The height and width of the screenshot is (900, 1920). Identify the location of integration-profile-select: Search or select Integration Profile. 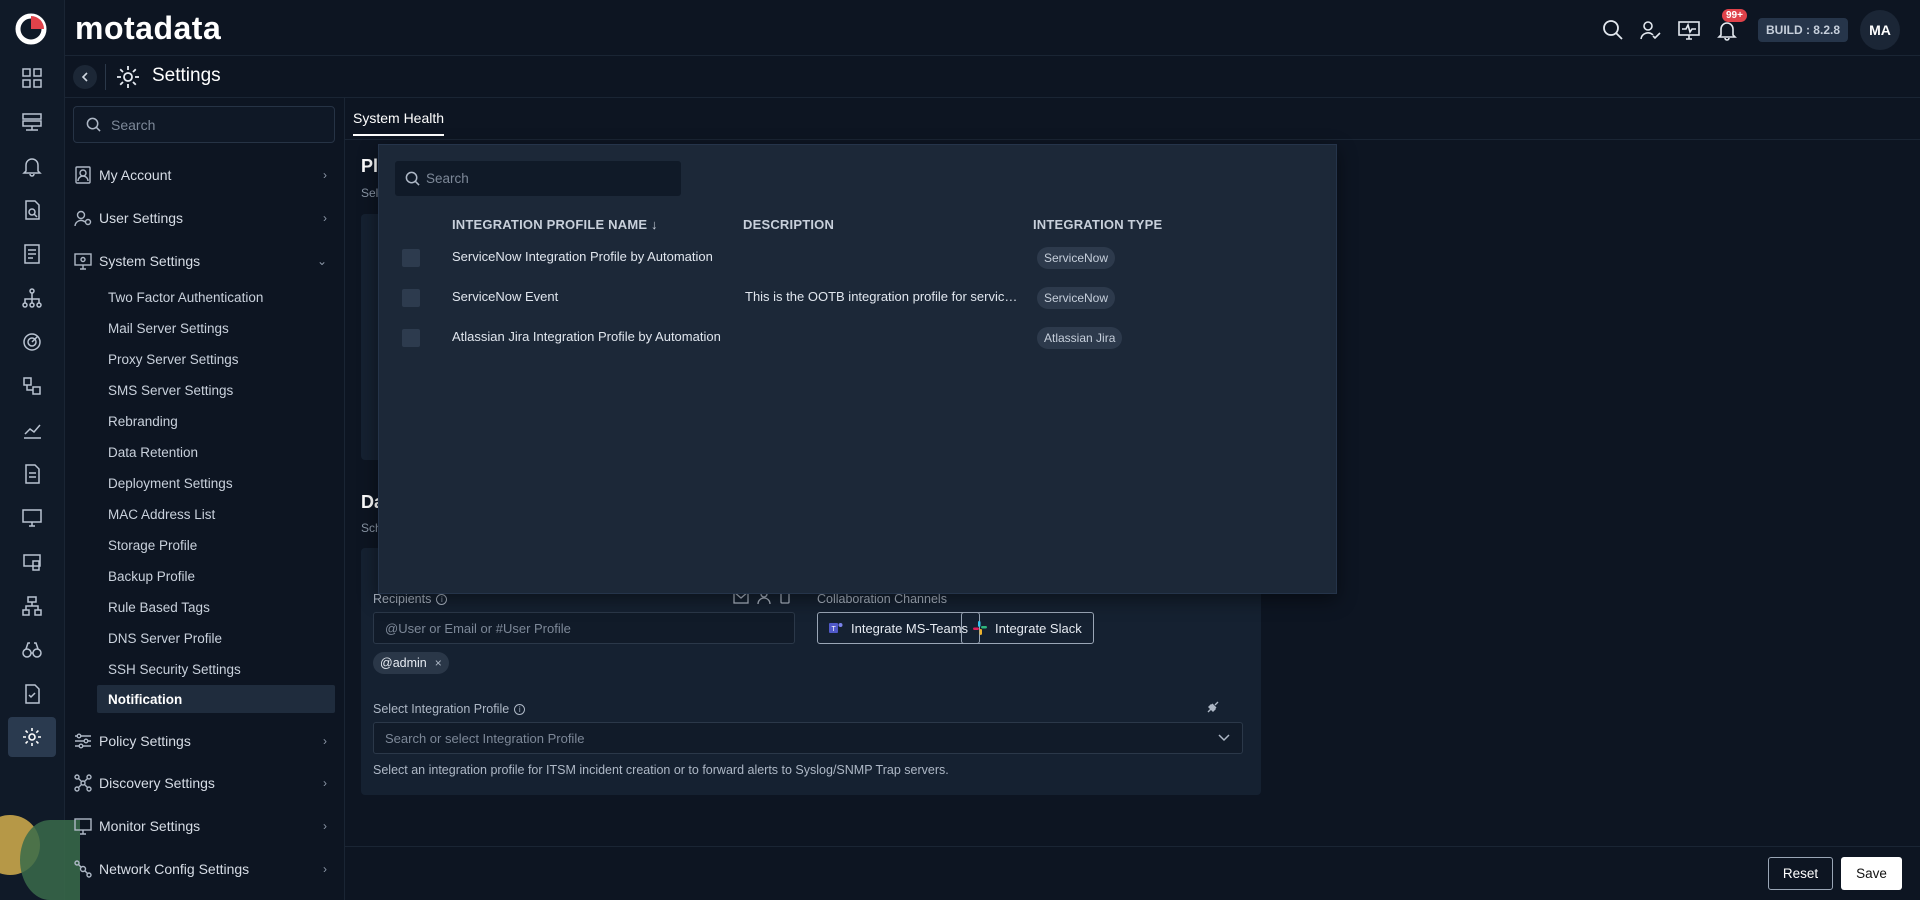
(808, 738).